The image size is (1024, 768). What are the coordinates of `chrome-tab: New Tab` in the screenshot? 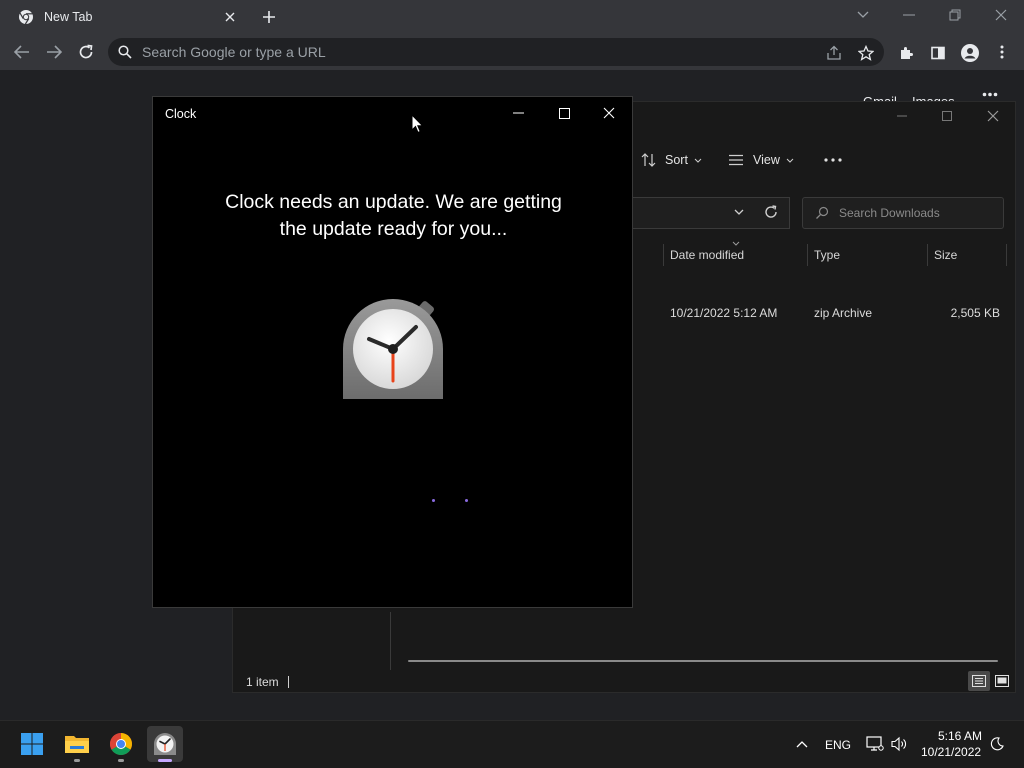 It's located at (128, 17).